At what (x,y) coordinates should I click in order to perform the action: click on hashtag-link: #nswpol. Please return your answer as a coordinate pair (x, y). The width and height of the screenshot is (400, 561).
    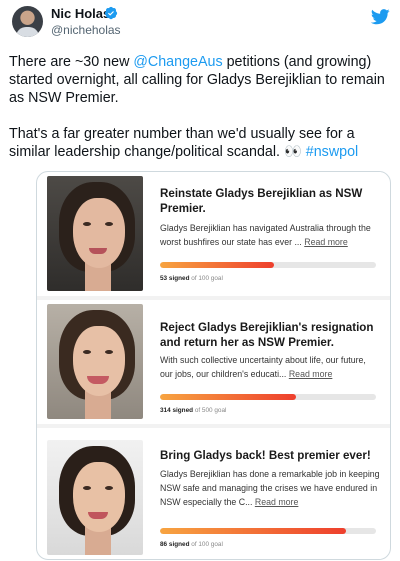
    Looking at the image, I should click on (332, 152).